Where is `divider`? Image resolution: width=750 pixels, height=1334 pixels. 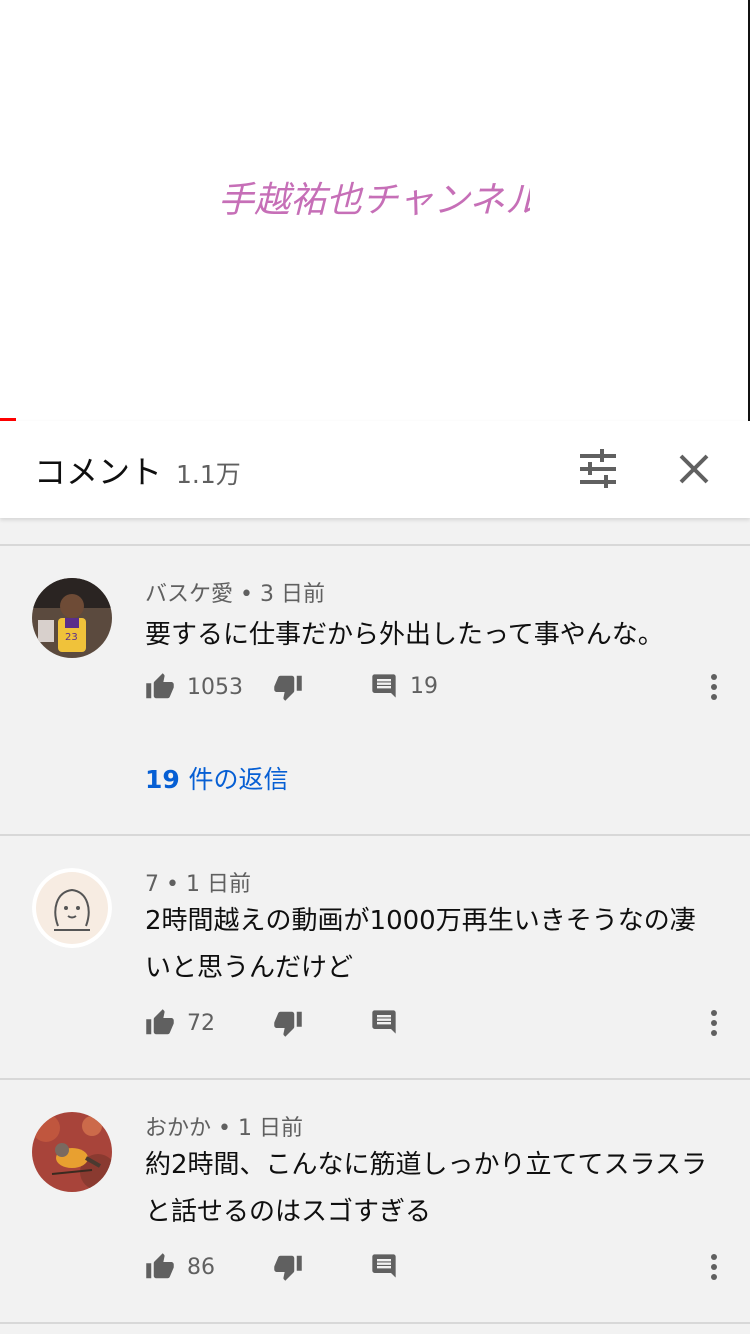
divider is located at coordinates (375, 1323).